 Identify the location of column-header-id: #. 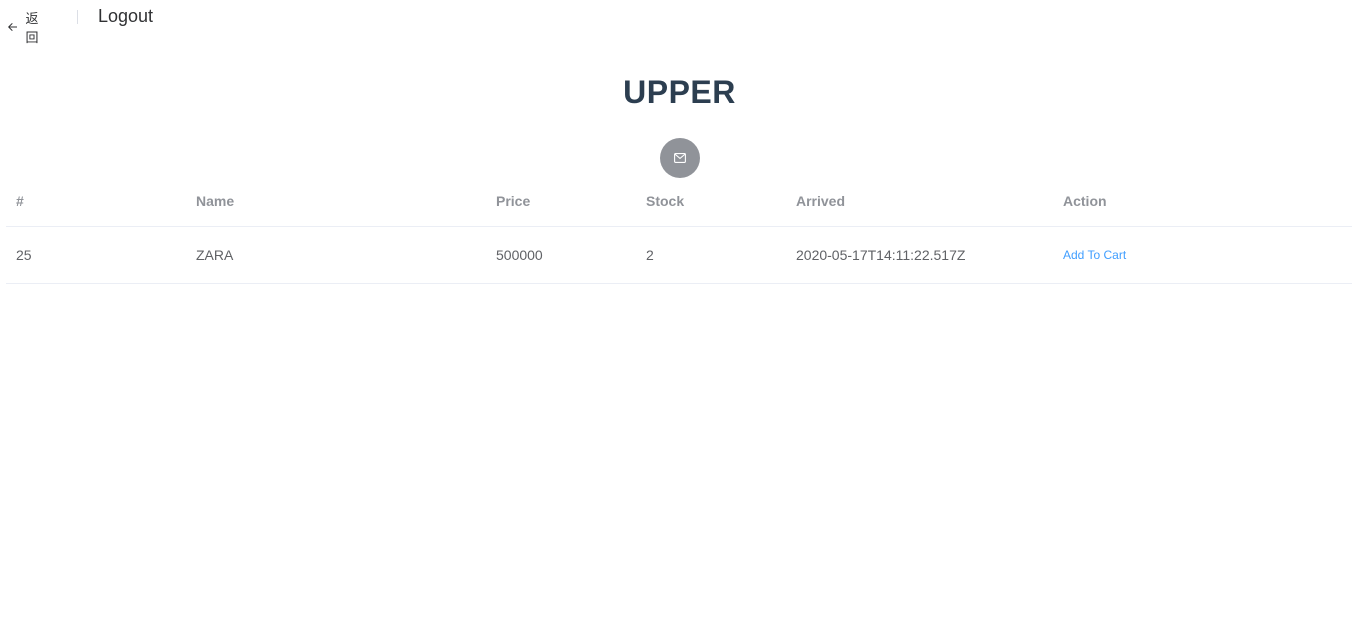
(20, 201).